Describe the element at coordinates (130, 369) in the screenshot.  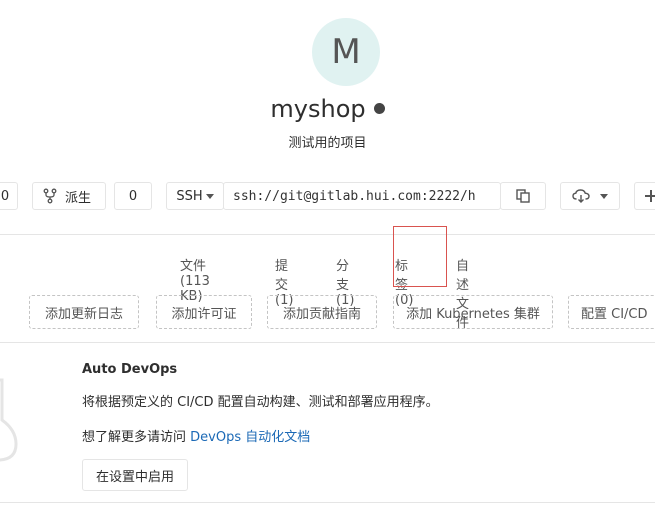
I see `devops-title: Auto DevOps` at that location.